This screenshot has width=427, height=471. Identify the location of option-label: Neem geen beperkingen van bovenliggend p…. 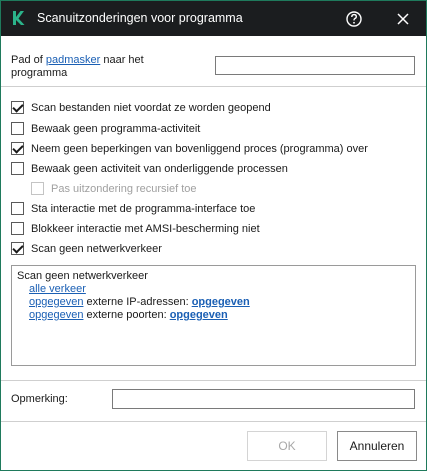
(199, 148).